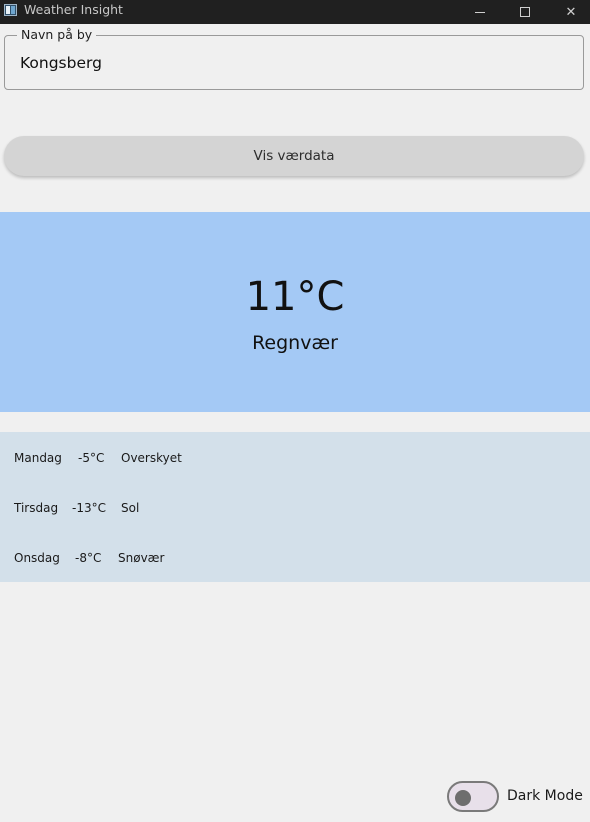 The width and height of the screenshot is (590, 822). What do you see at coordinates (57, 34) in the screenshot?
I see `city-field-label: Navn på by` at bounding box center [57, 34].